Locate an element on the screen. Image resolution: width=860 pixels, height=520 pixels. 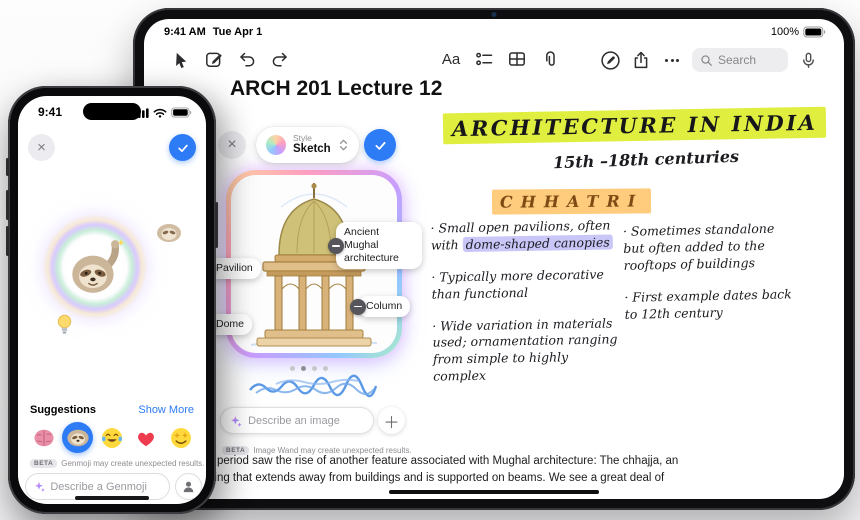
suggestion-star-struck-emoji is located at coordinates (180, 437).